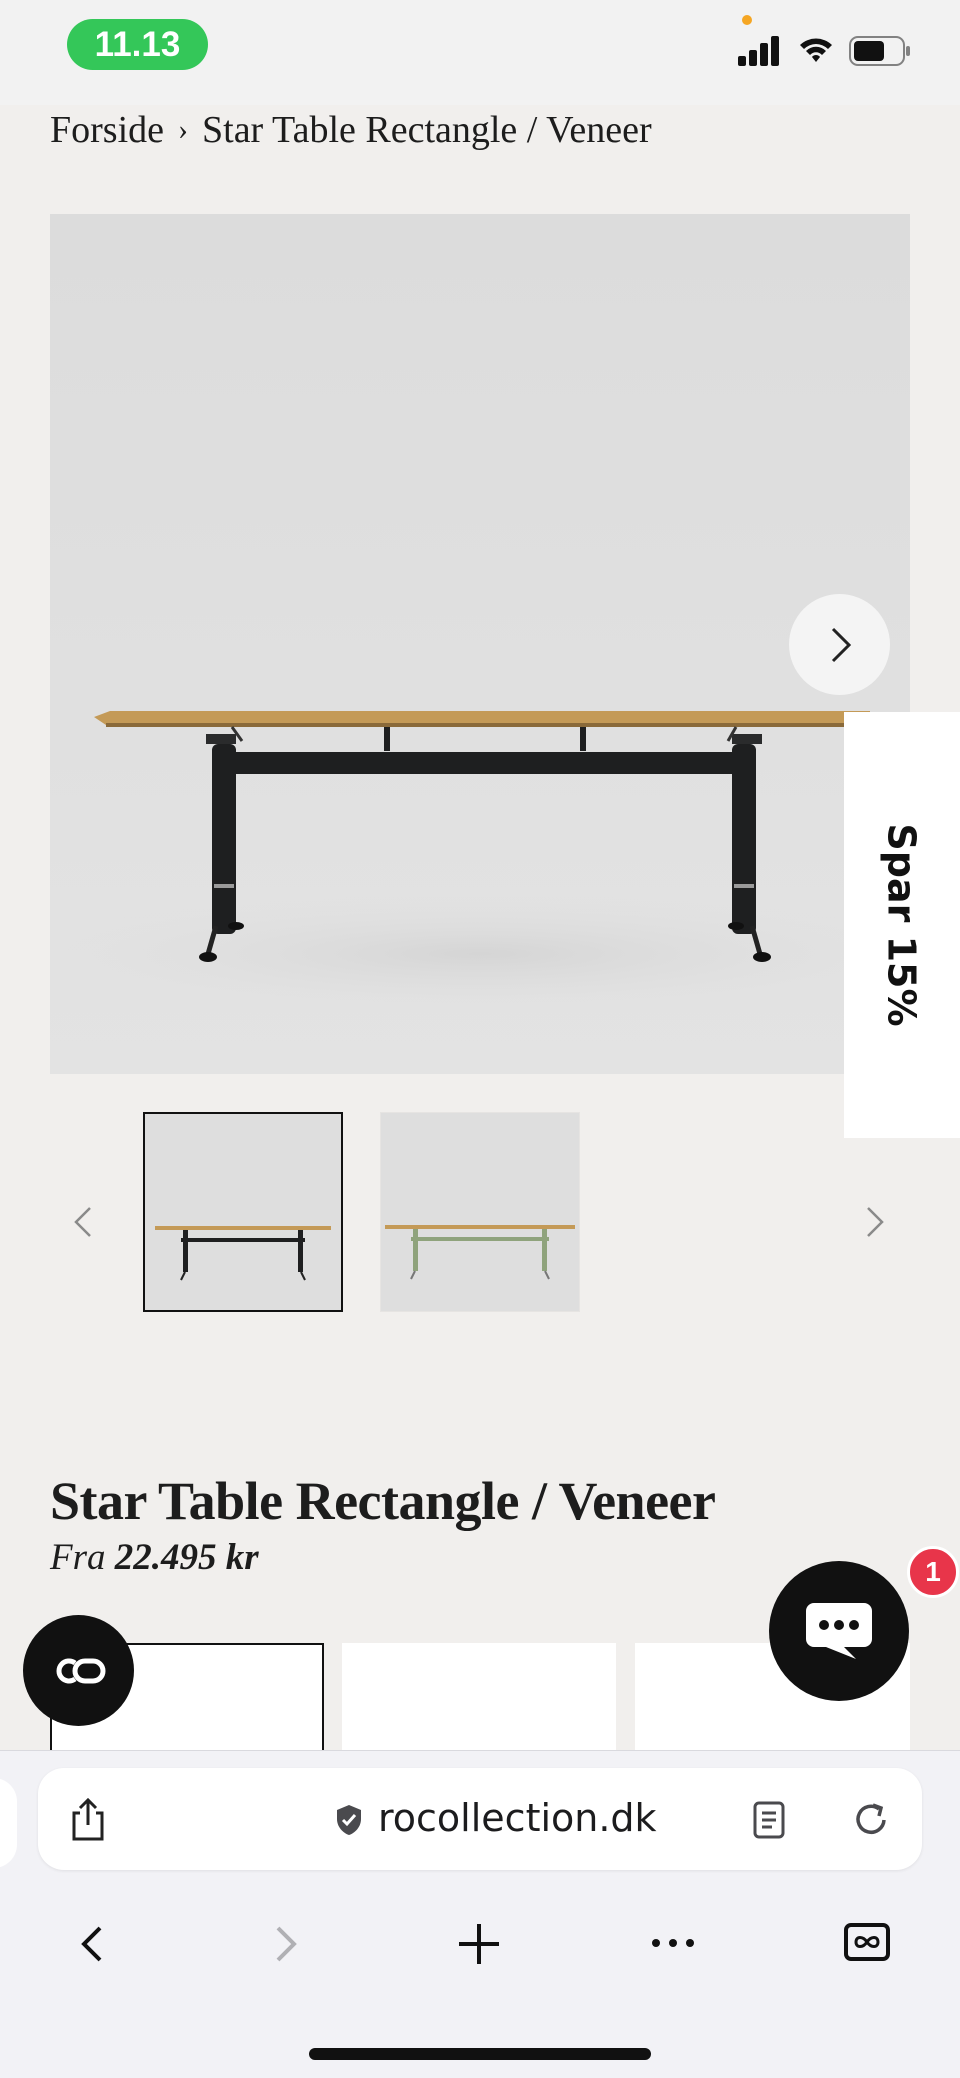 The width and height of the screenshot is (960, 2078). I want to click on shield-check-icon, so click(349, 1820).